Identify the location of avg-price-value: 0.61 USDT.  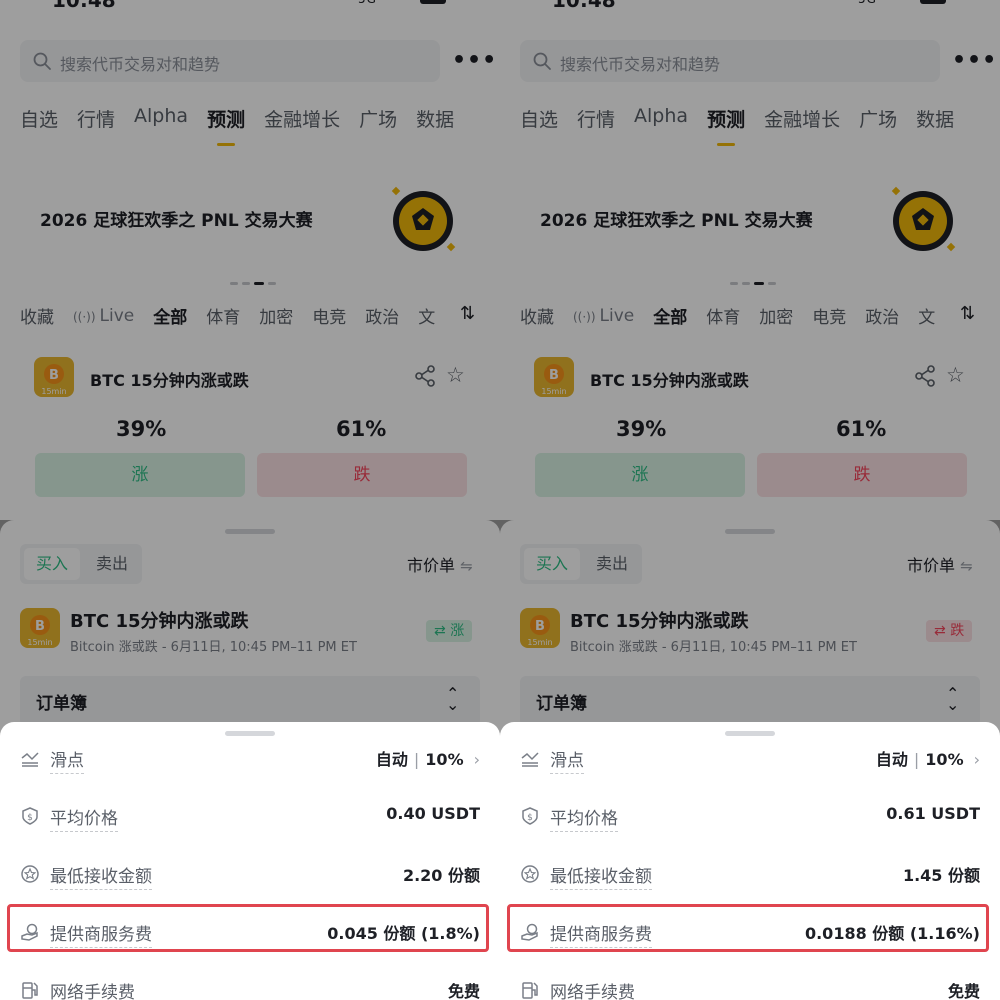
(933, 813).